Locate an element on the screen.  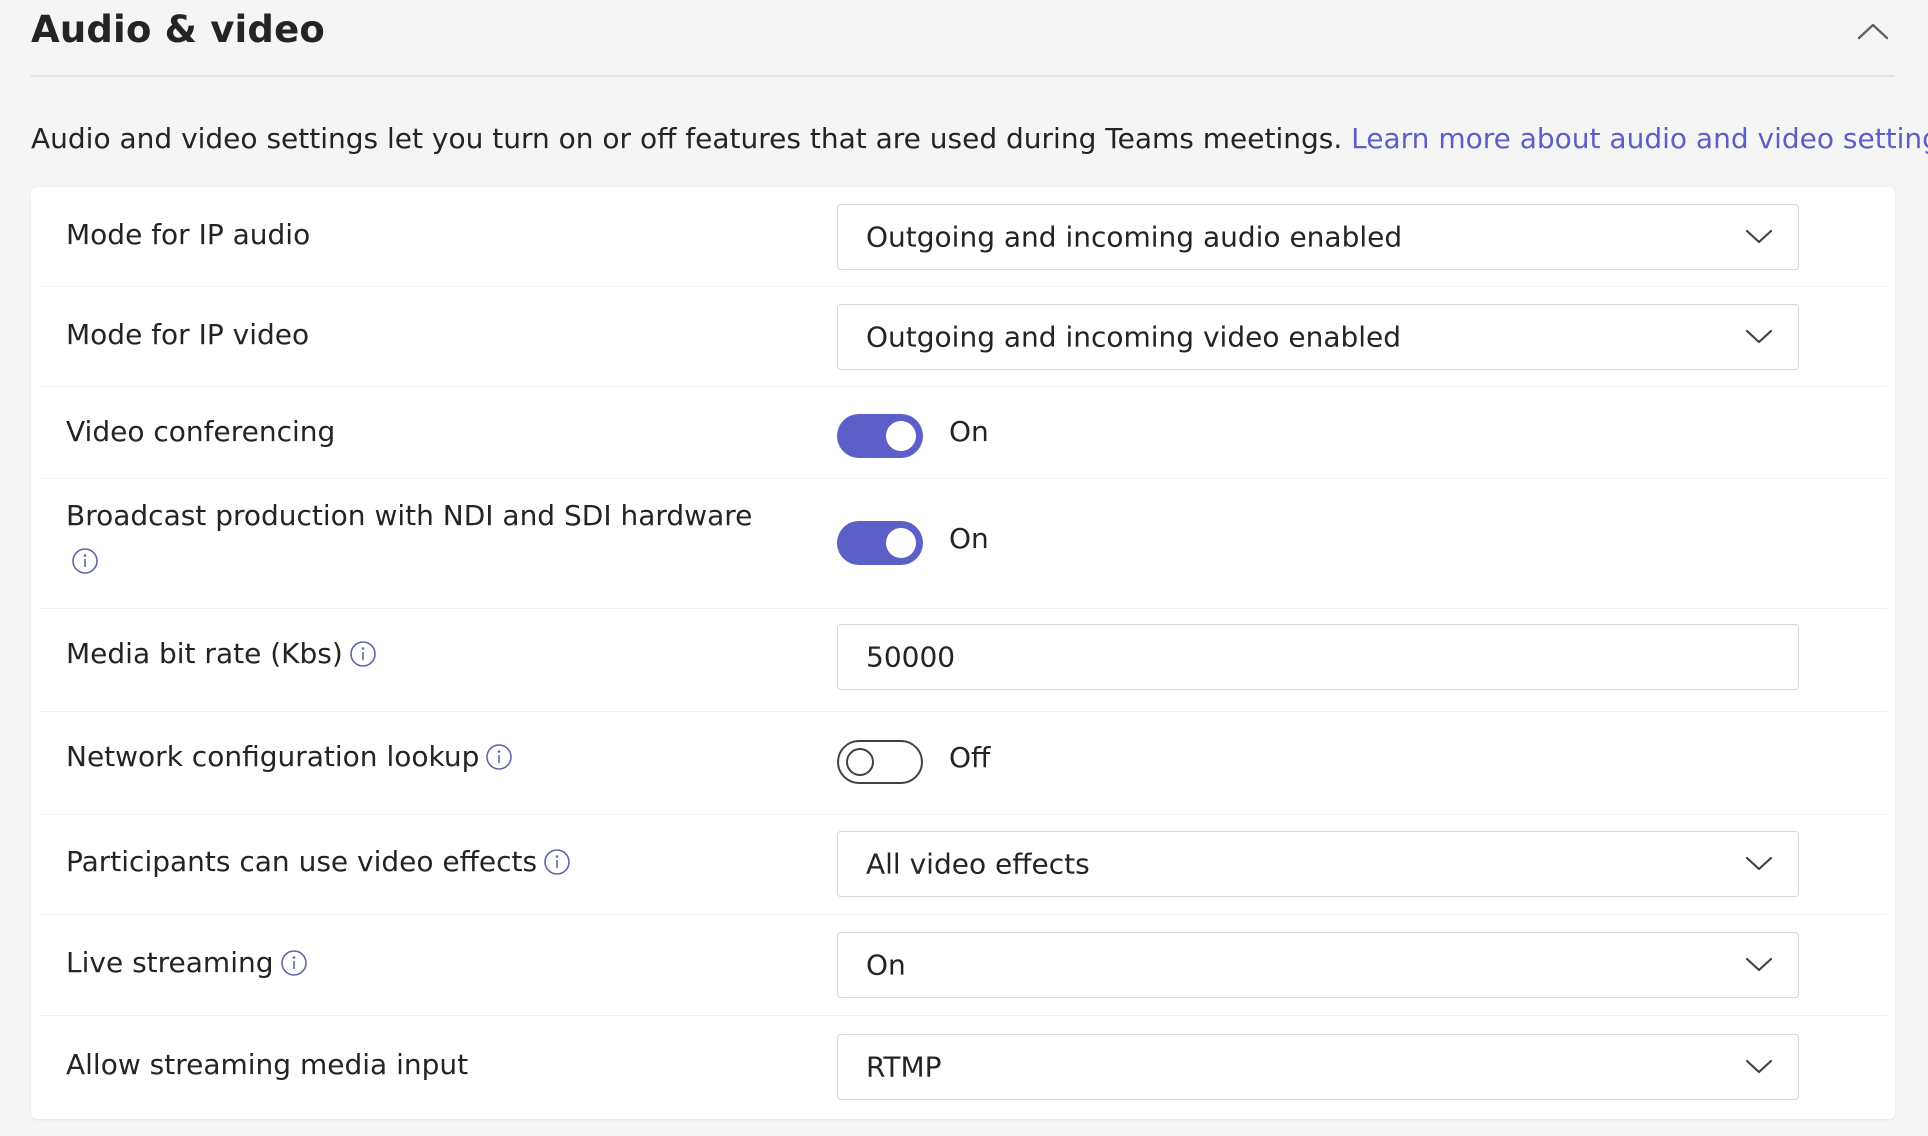
network-config-lookup-state: Off is located at coordinates (970, 757).